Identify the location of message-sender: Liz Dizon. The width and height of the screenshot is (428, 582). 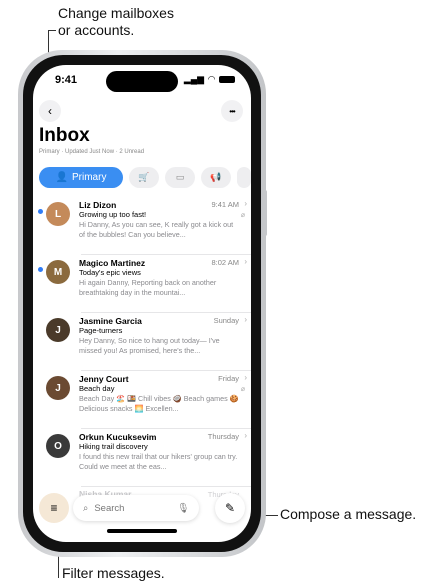
(98, 205).